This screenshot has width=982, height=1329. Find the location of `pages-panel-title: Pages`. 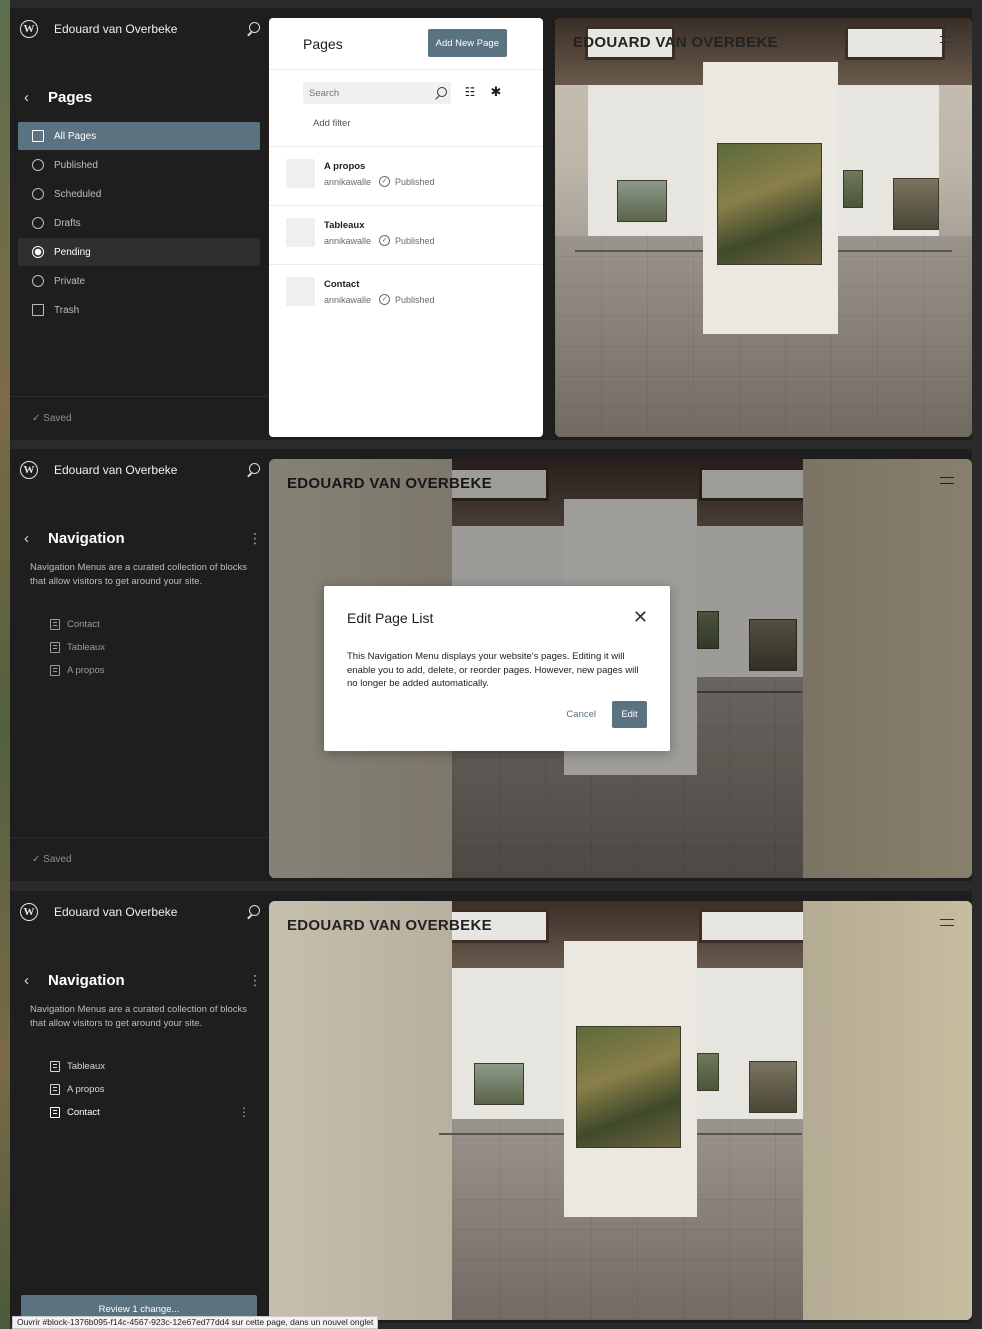

pages-panel-title: Pages is located at coordinates (323, 44).